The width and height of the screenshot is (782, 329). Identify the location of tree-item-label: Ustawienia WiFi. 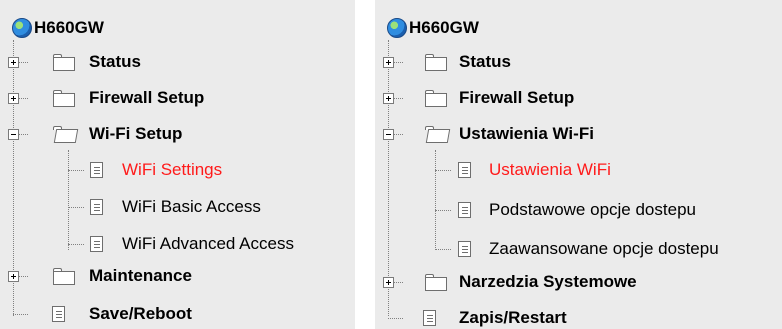
(550, 169).